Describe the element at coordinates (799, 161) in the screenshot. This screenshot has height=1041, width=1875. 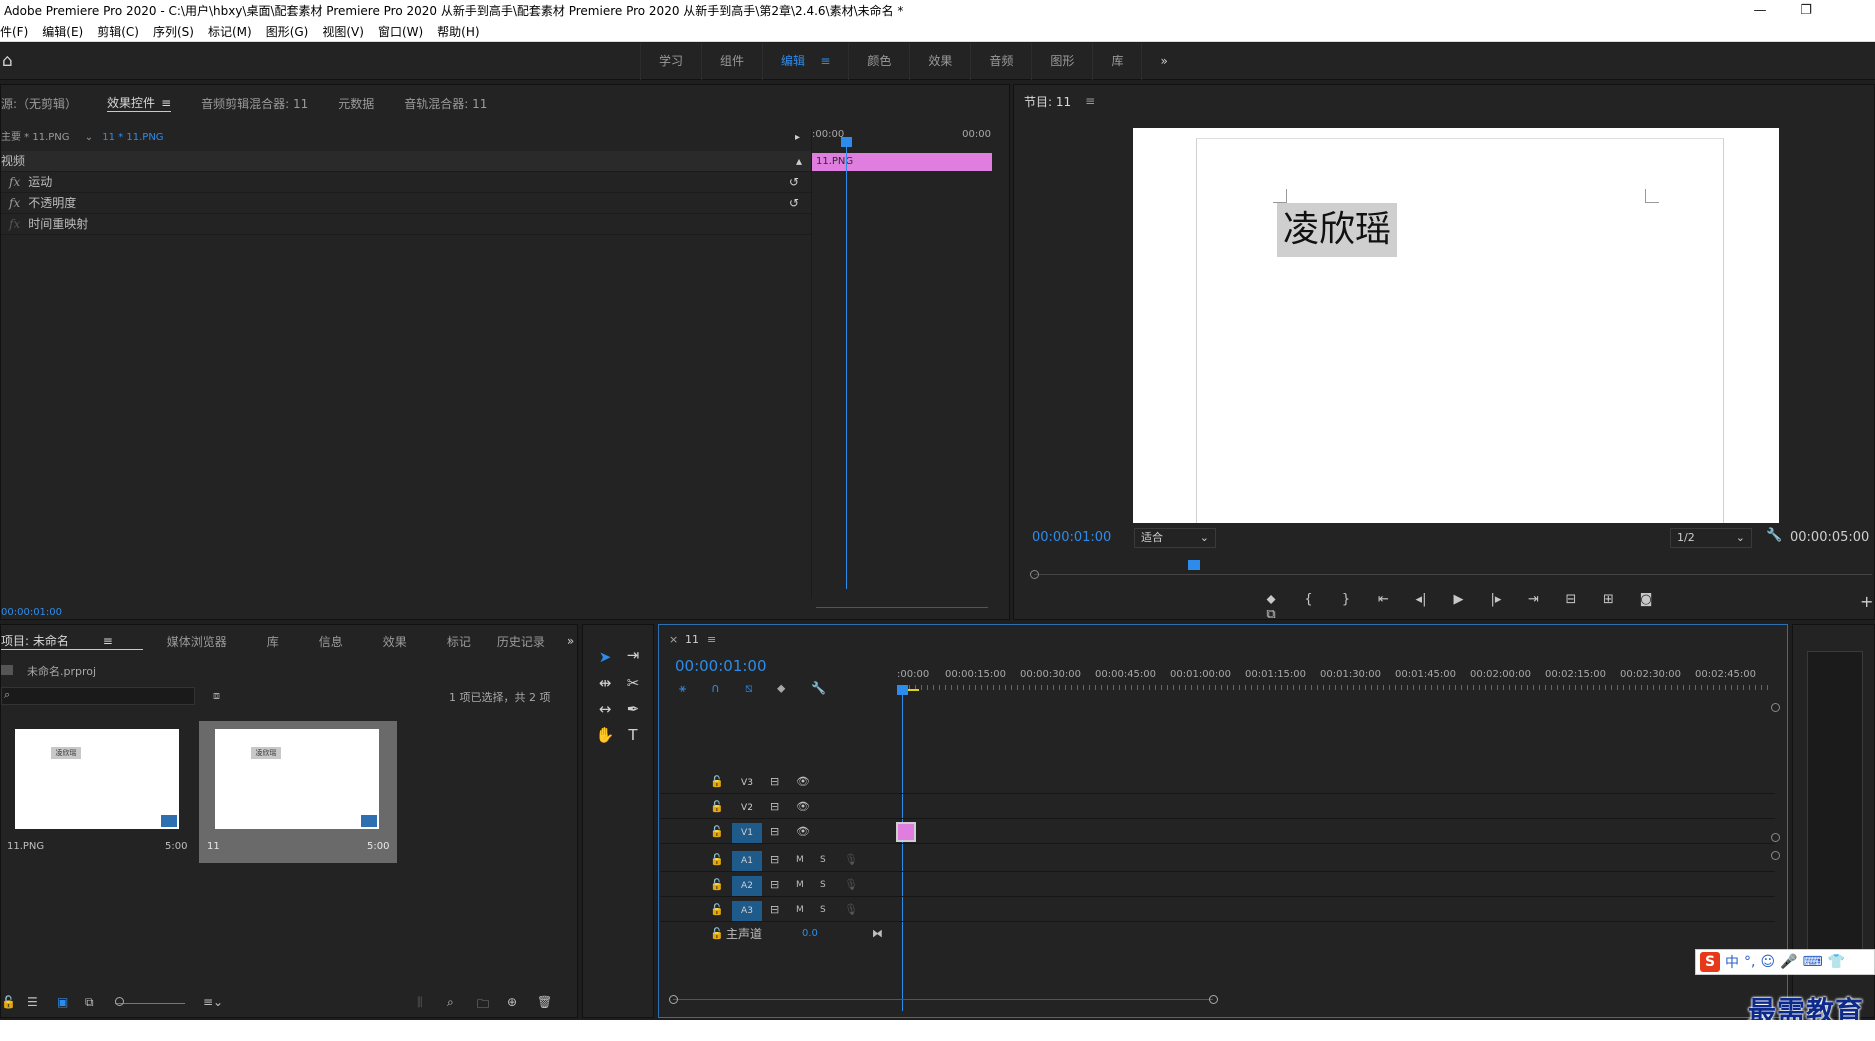
I see `collapse-icon: ▴` at that location.